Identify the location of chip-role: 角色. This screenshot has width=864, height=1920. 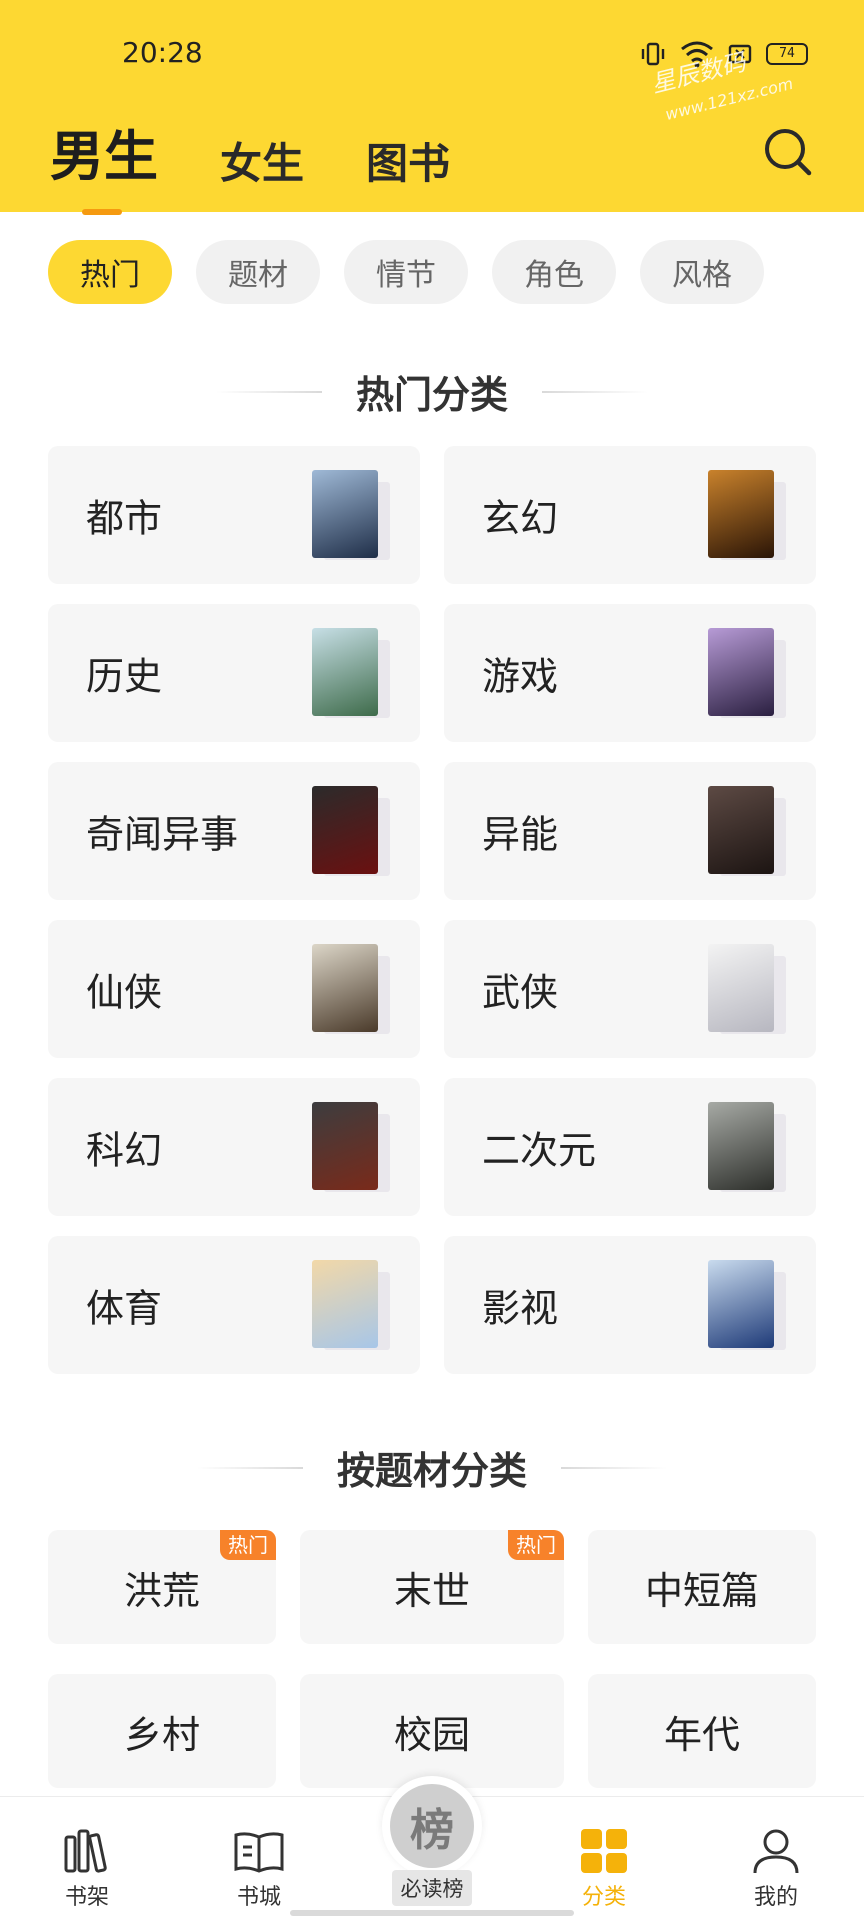
(554, 272).